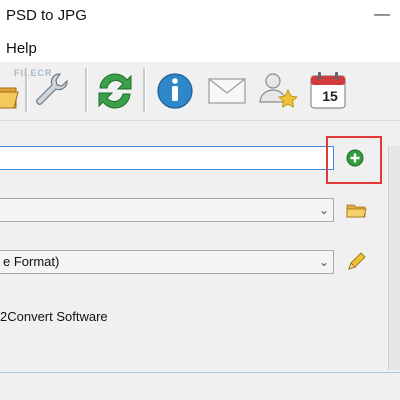 This screenshot has height=400, width=400. I want to click on open-folder-button, so click(12, 90).